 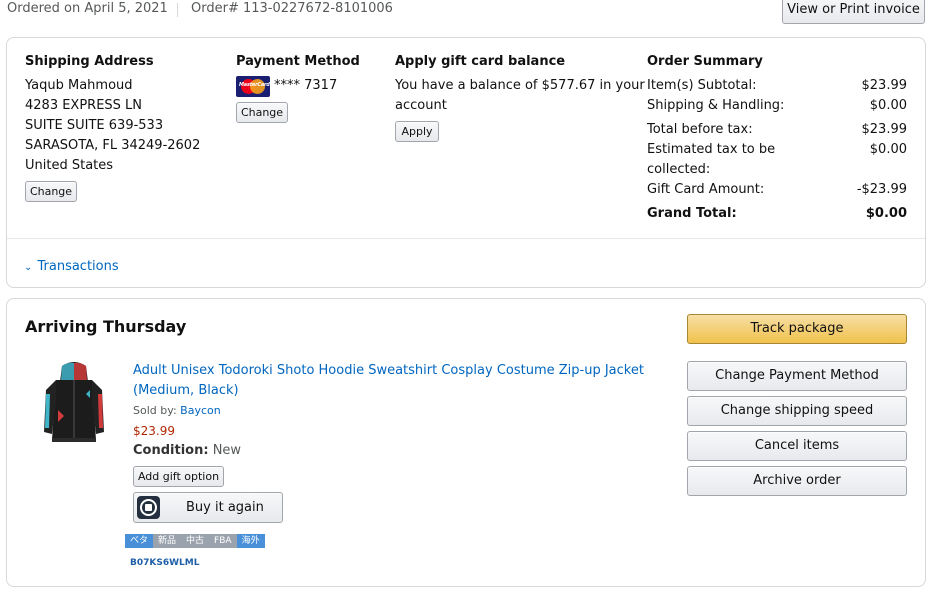 I want to click on mastercard-icon: MasterCard, so click(x=253, y=86).